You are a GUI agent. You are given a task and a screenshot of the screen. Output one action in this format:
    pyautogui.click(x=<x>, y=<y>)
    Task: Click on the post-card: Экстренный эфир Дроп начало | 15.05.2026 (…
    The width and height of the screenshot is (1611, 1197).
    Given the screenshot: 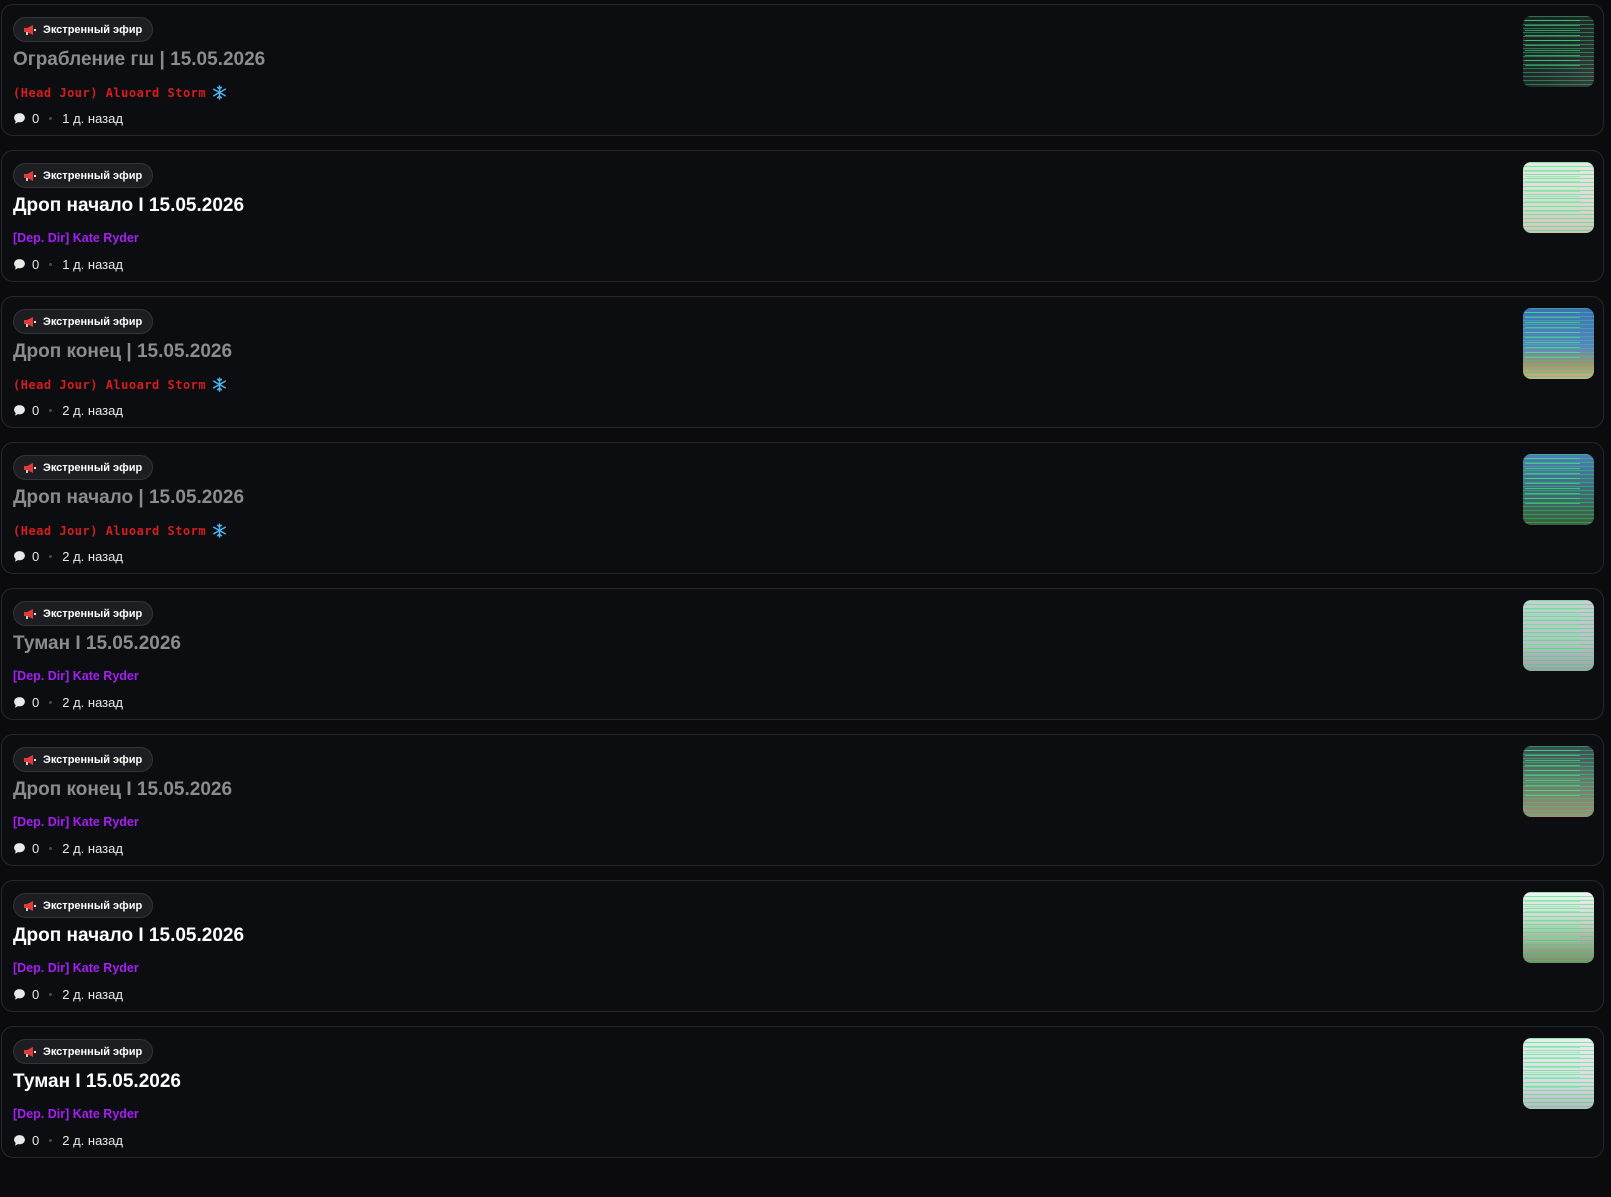 What is the action you would take?
    pyautogui.click(x=802, y=508)
    